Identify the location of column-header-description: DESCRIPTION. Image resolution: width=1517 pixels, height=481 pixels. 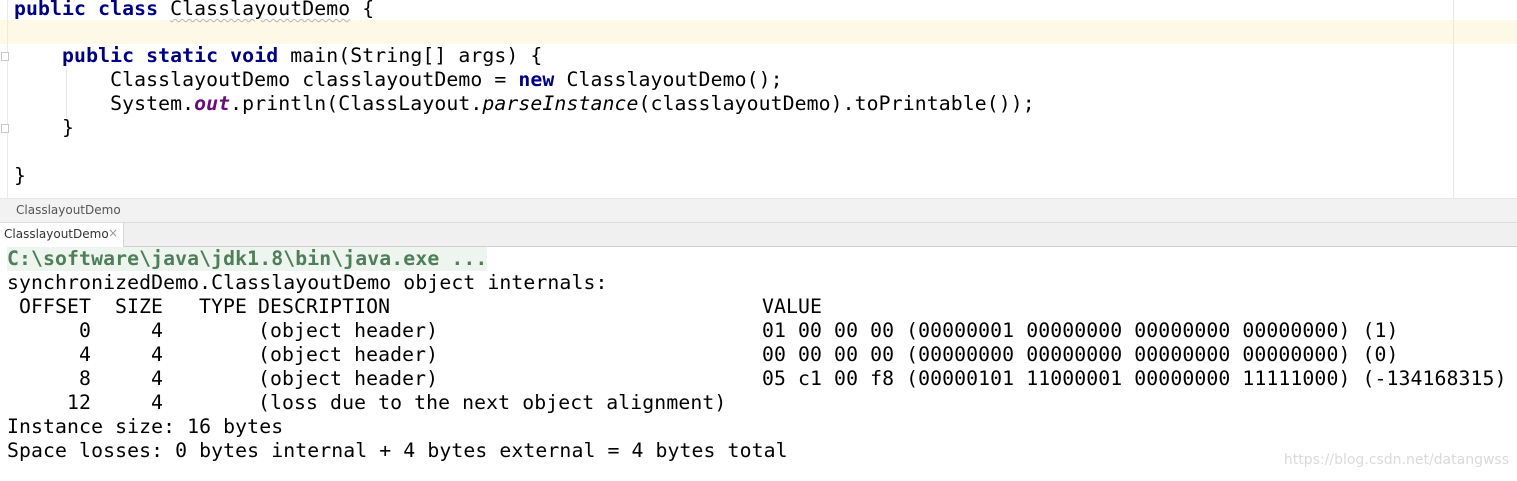
(324, 306).